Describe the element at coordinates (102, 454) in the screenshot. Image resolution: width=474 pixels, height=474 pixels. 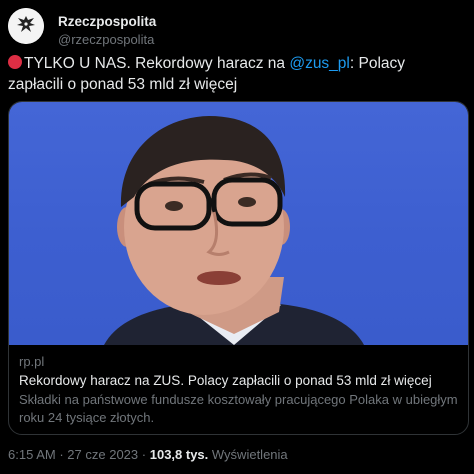
I see `tweet-date: 27 cze 2023` at that location.